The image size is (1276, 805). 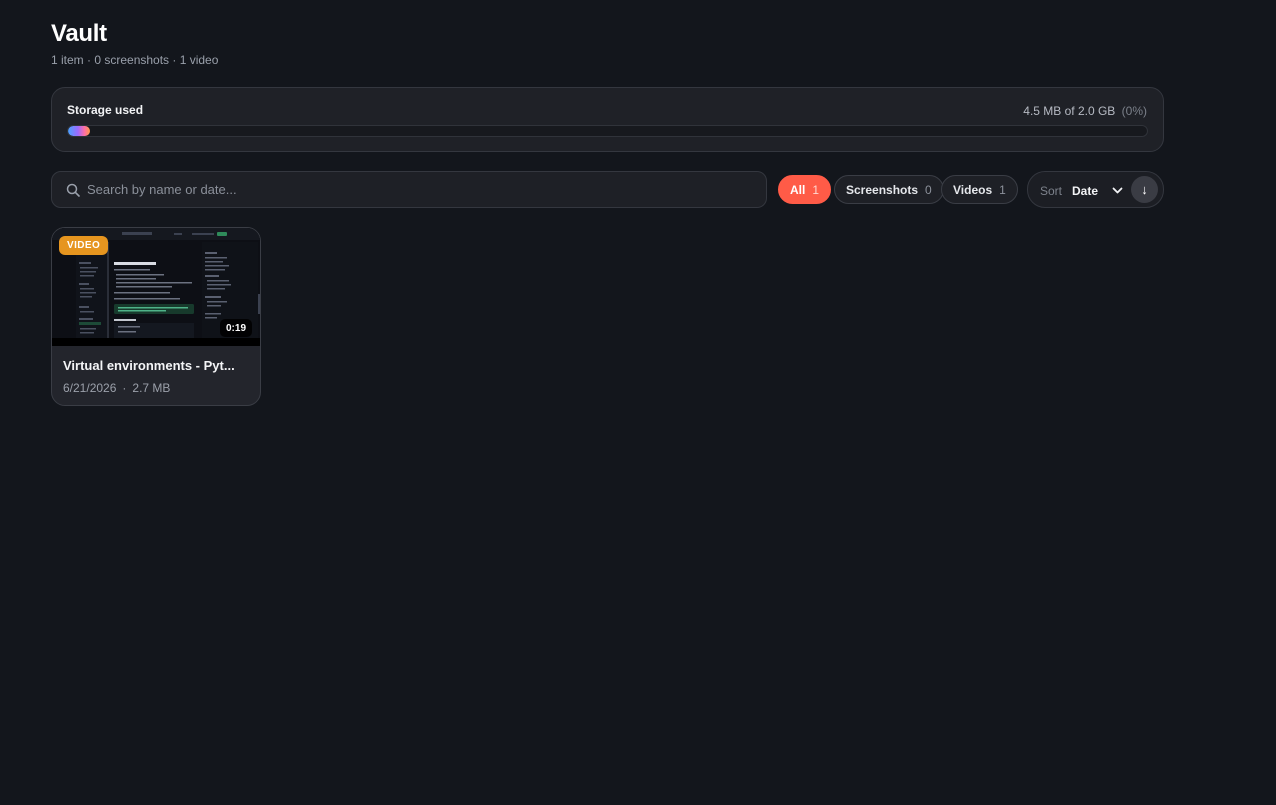 I want to click on sort-direction-button: ↓, so click(x=1144, y=189).